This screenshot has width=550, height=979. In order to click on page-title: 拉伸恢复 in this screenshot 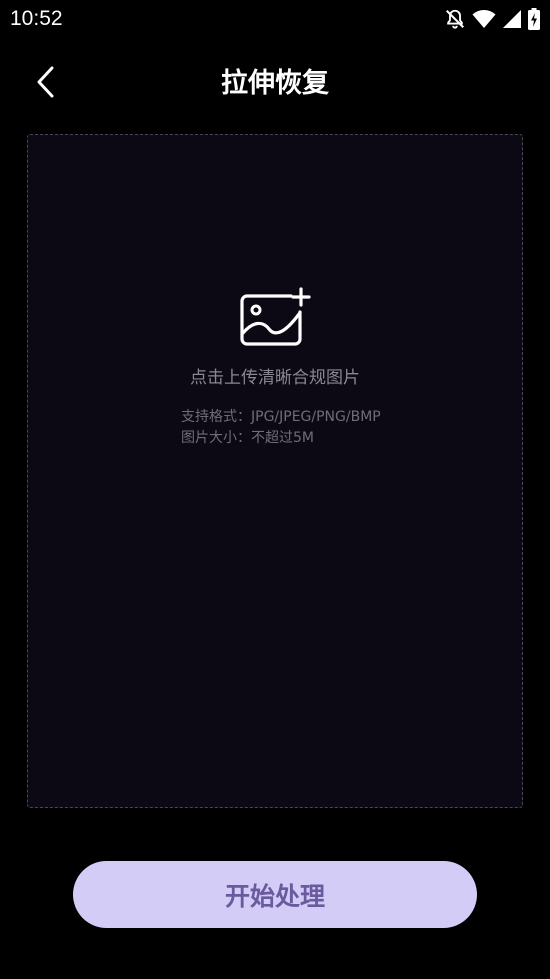, I will do `click(275, 83)`.